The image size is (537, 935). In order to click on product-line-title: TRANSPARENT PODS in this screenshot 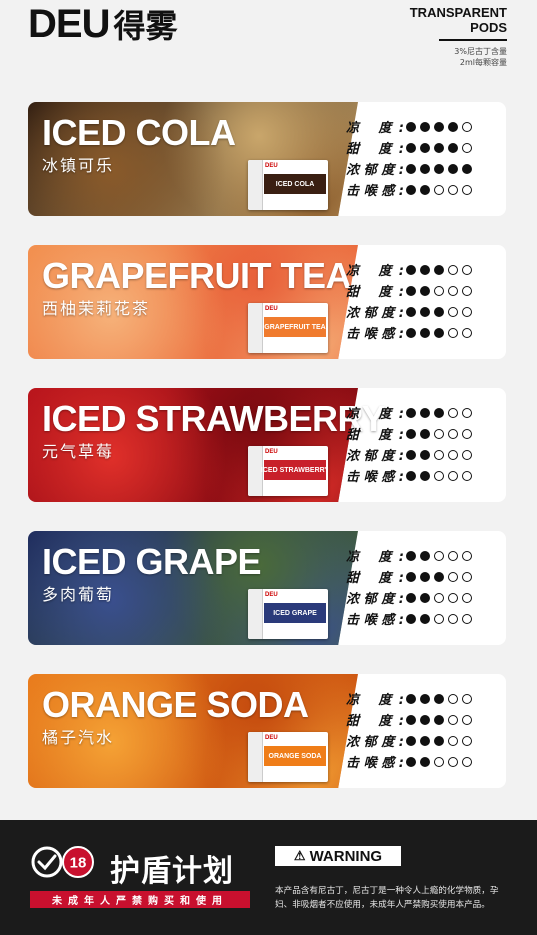, I will do `click(458, 25)`.